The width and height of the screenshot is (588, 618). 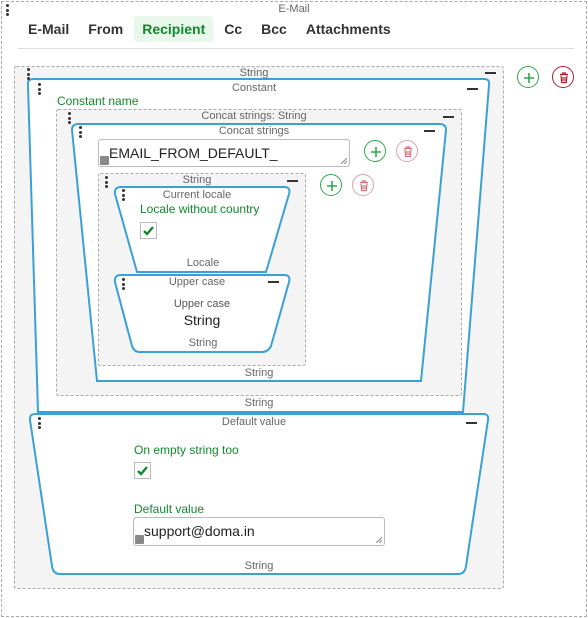 What do you see at coordinates (254, 88) in the screenshot?
I see `constant-title: Constant` at bounding box center [254, 88].